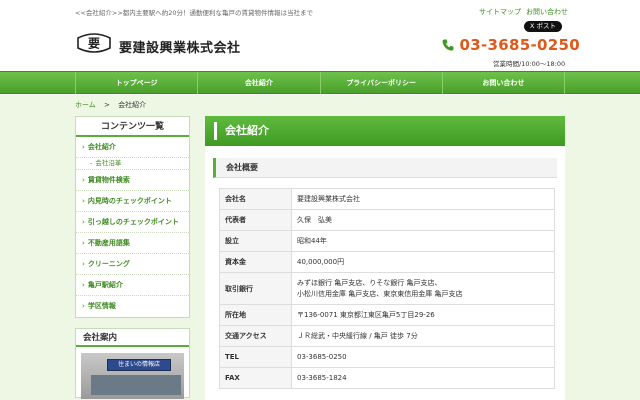 This screenshot has height=400, width=640. I want to click on storefront-window, so click(136, 385).